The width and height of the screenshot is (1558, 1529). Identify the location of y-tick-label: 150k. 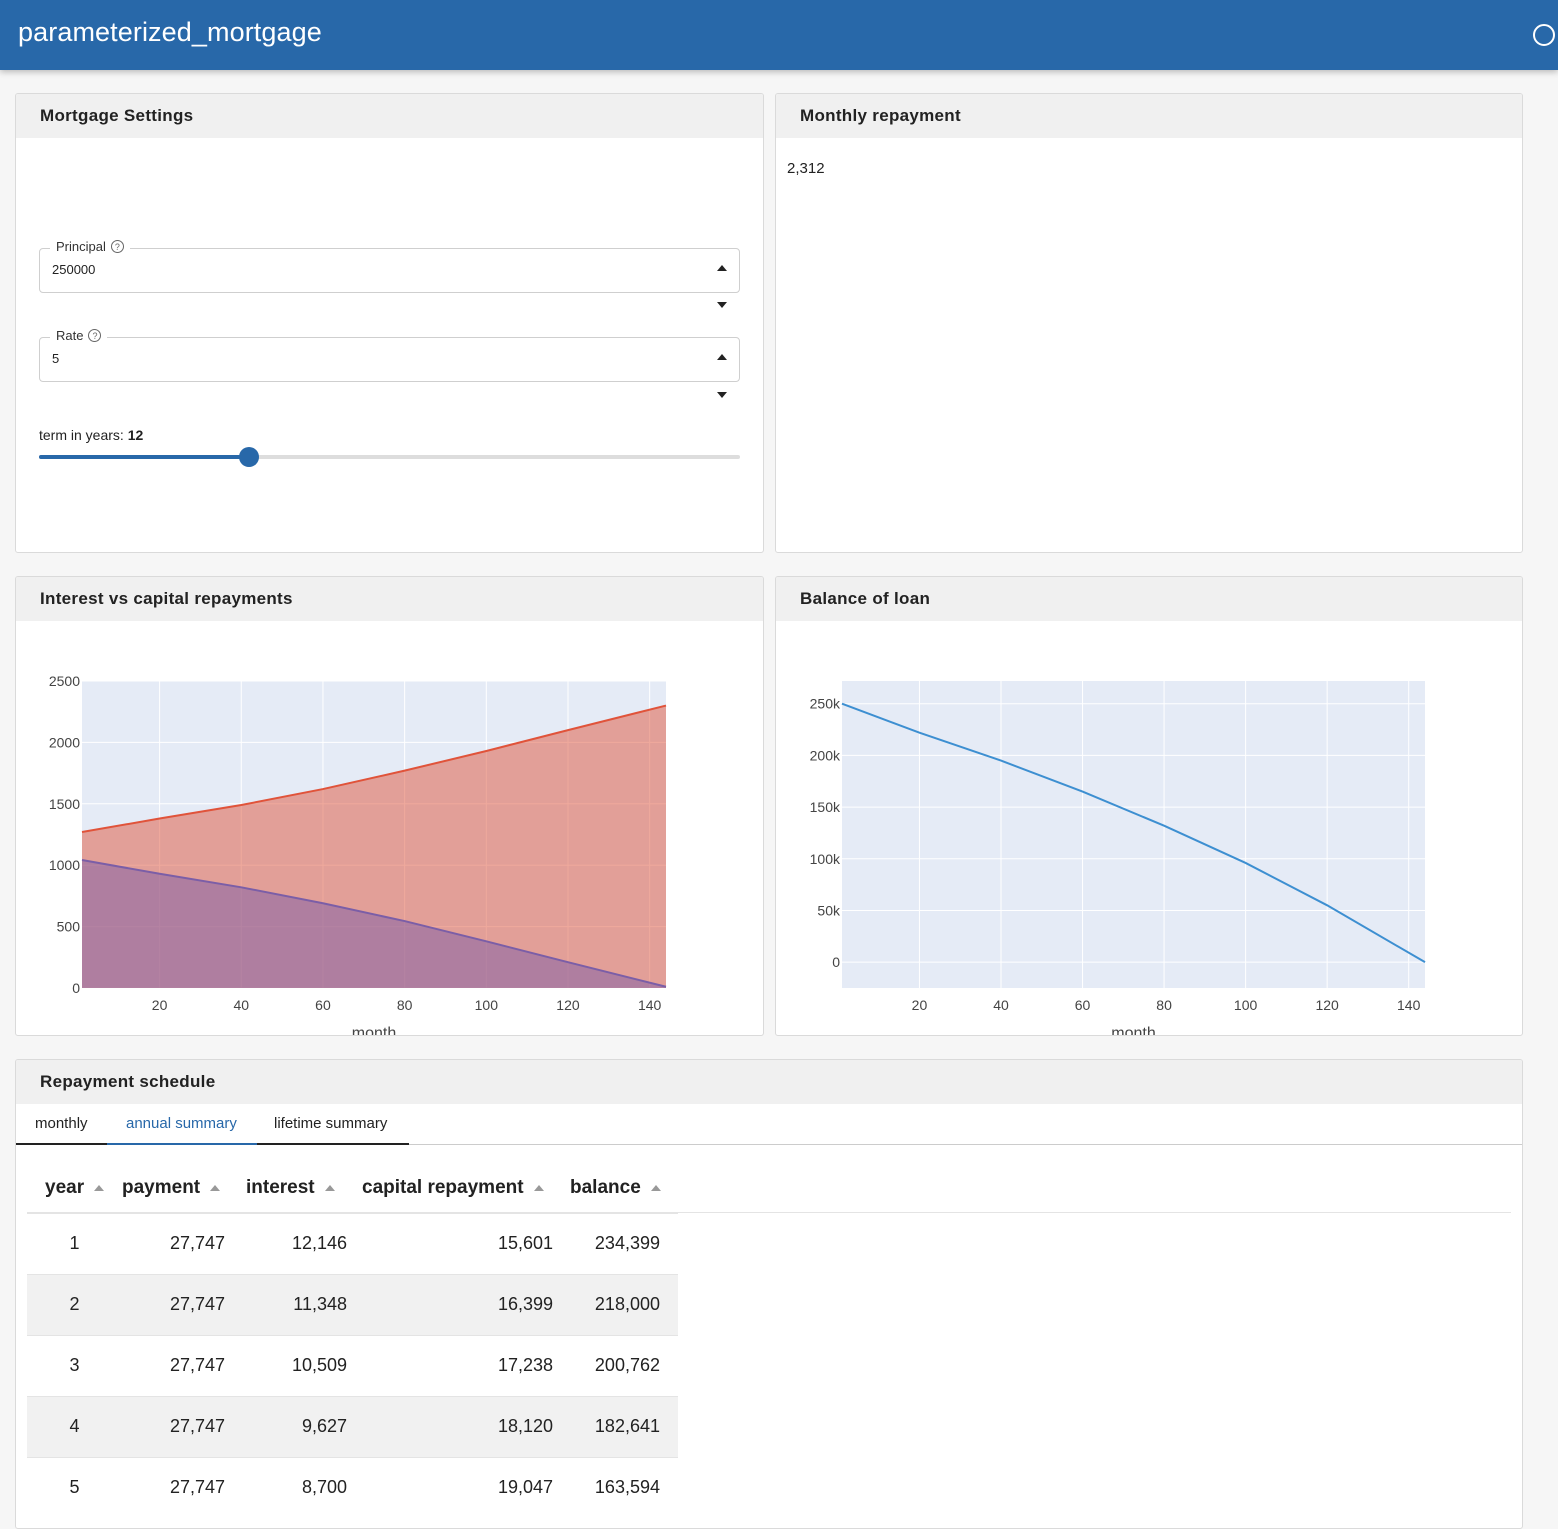
(825, 807).